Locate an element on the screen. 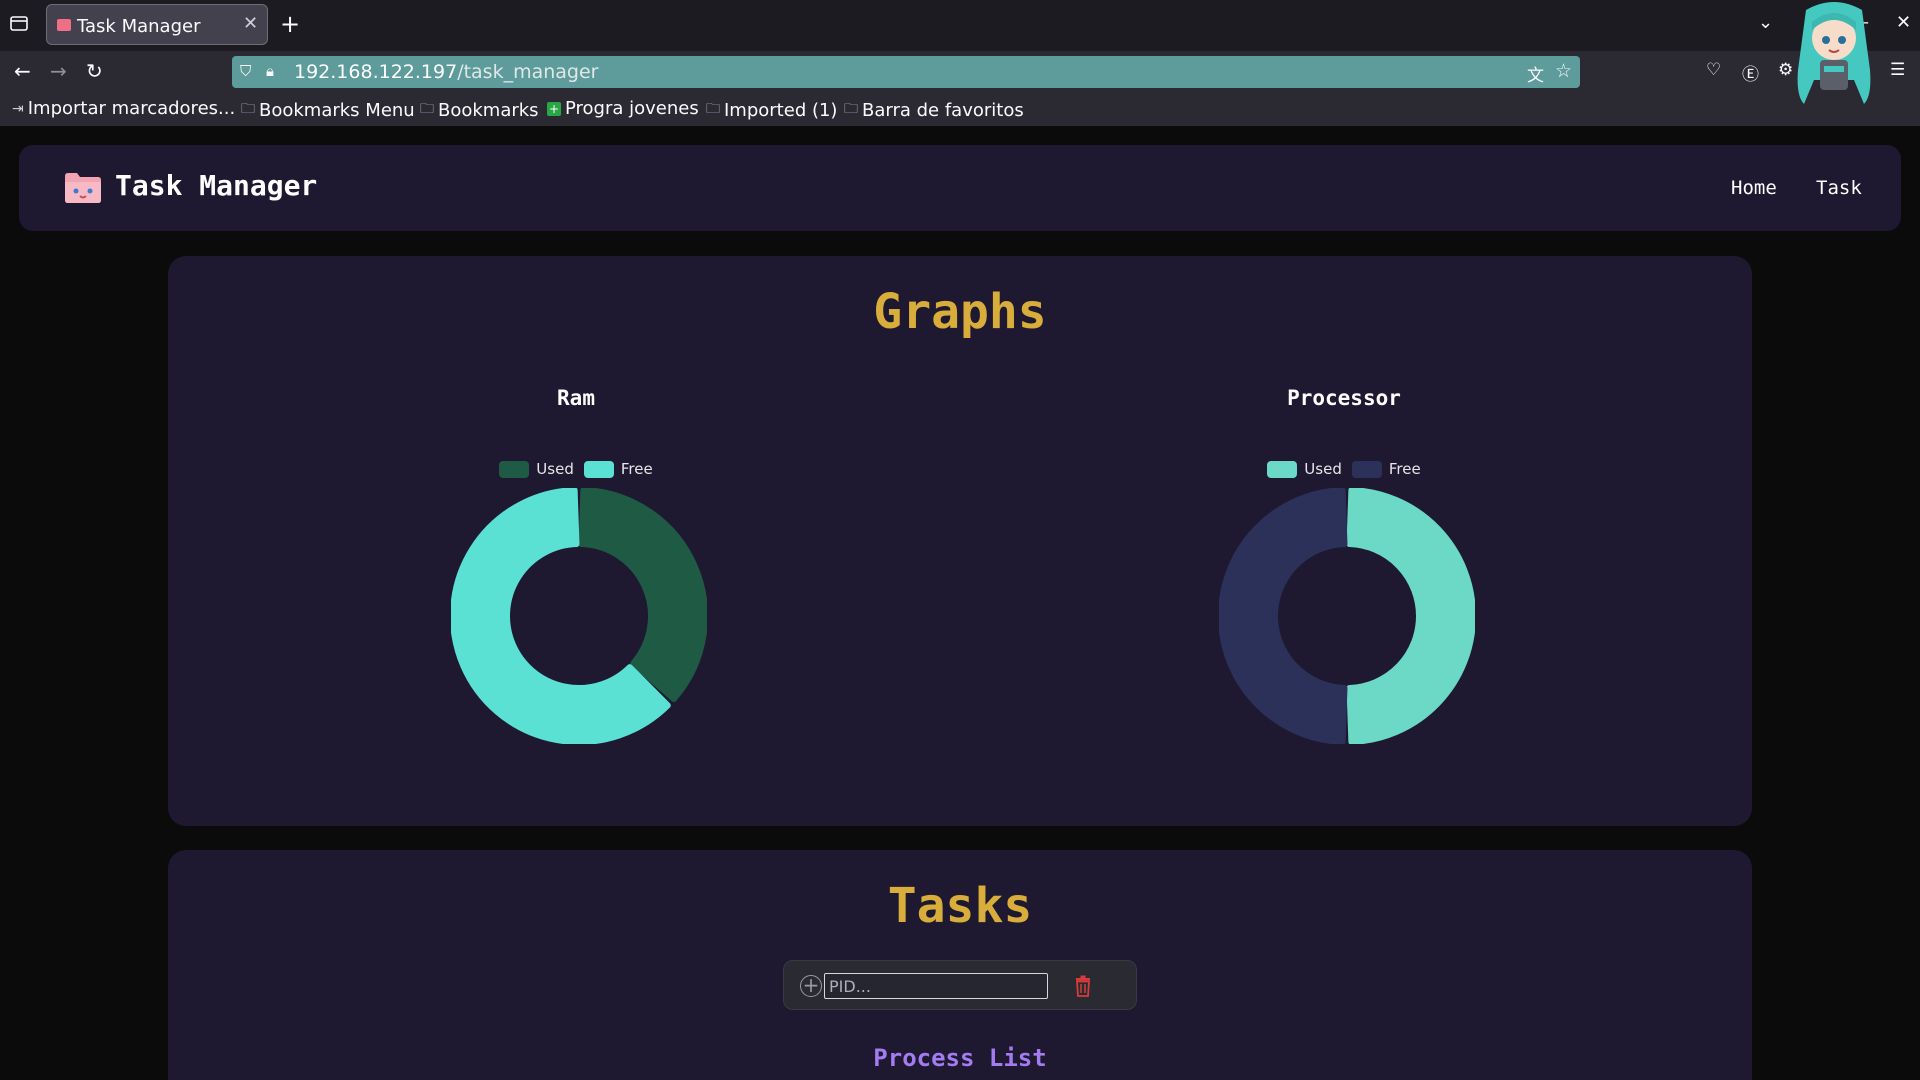 This screenshot has width=1920, height=1080. bookmark-barra-de-favoritos: 🗀 Barra de favoritos is located at coordinates (934, 110).